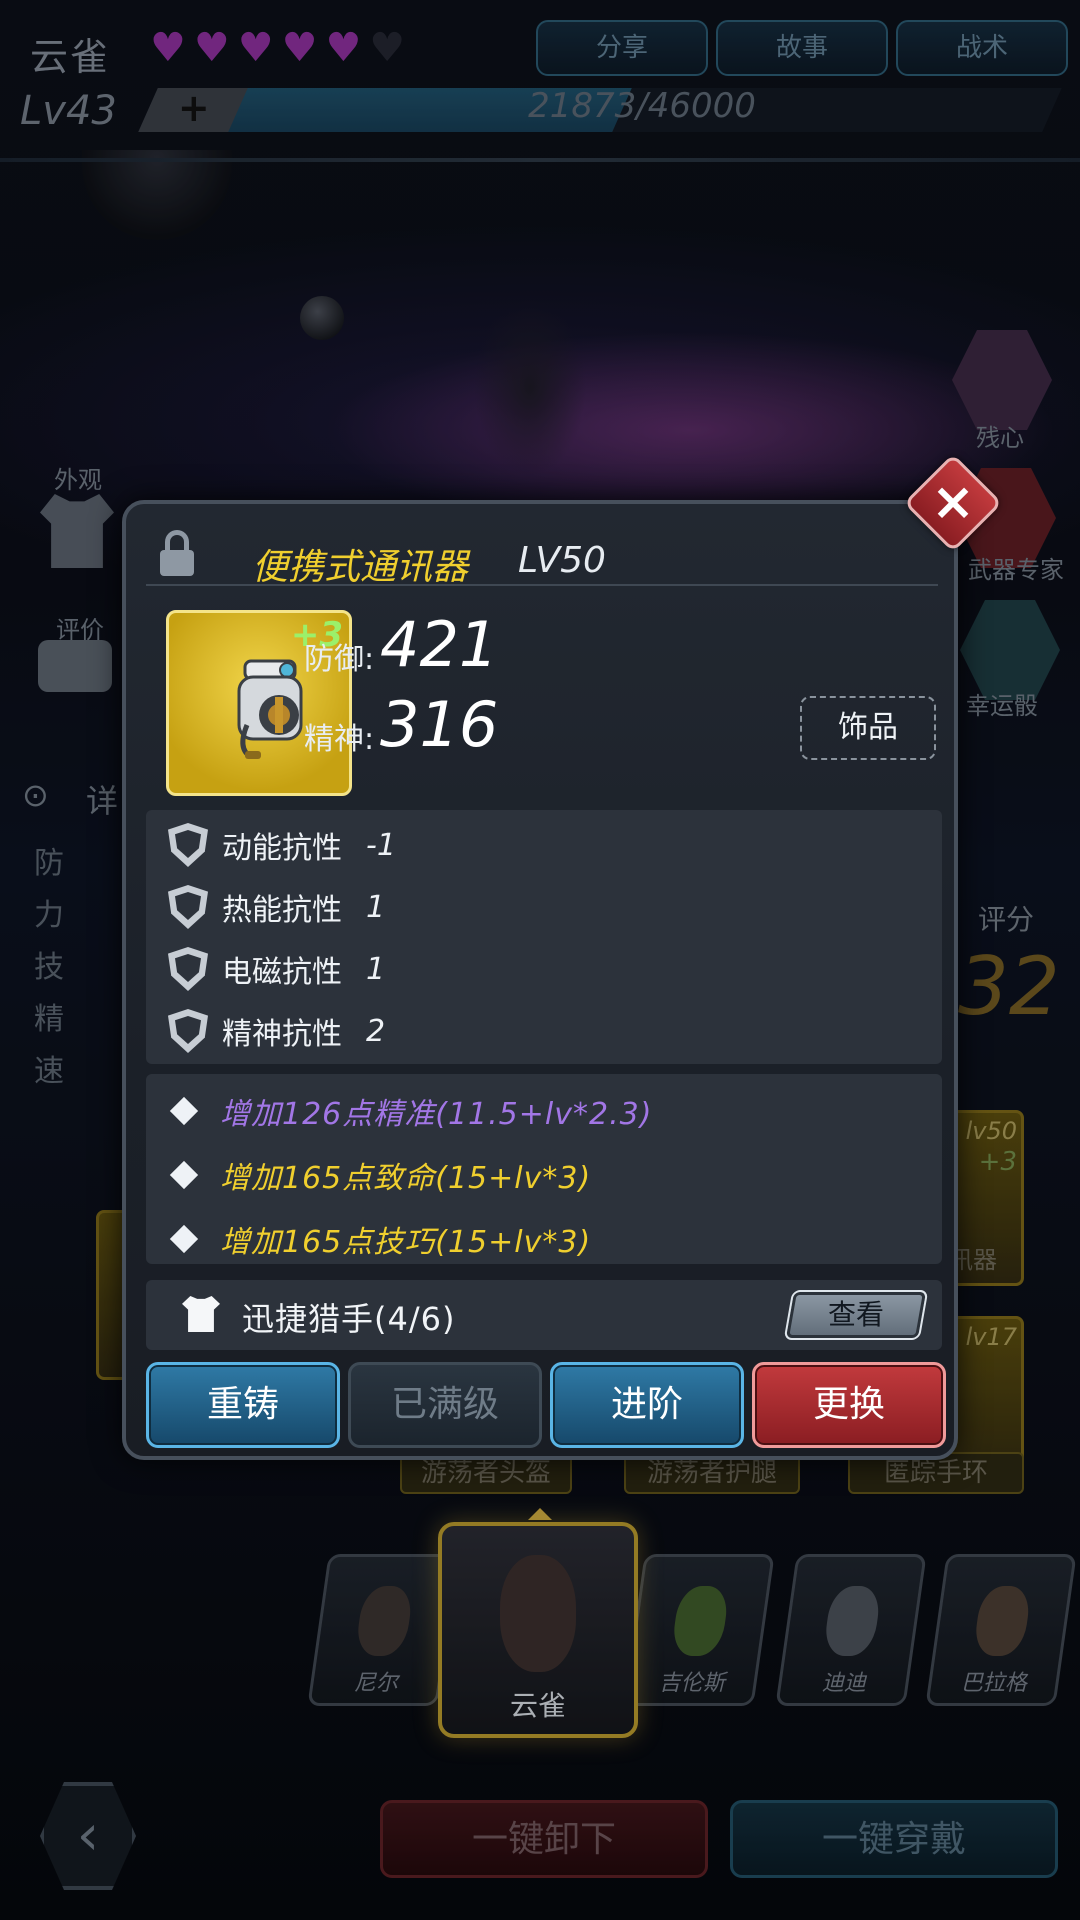 This screenshot has width=1080, height=1920. Describe the element at coordinates (282, 910) in the screenshot. I see `resistance-label: 热能抗性` at that location.